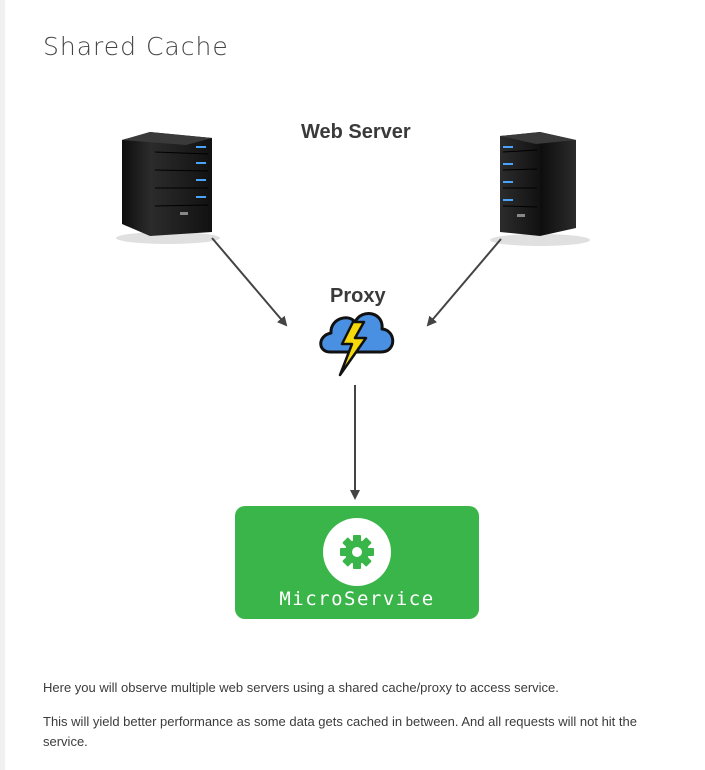 Image resolution: width=705 pixels, height=770 pixels. I want to click on arrow-left-server-to-proxy, so click(249, 282).